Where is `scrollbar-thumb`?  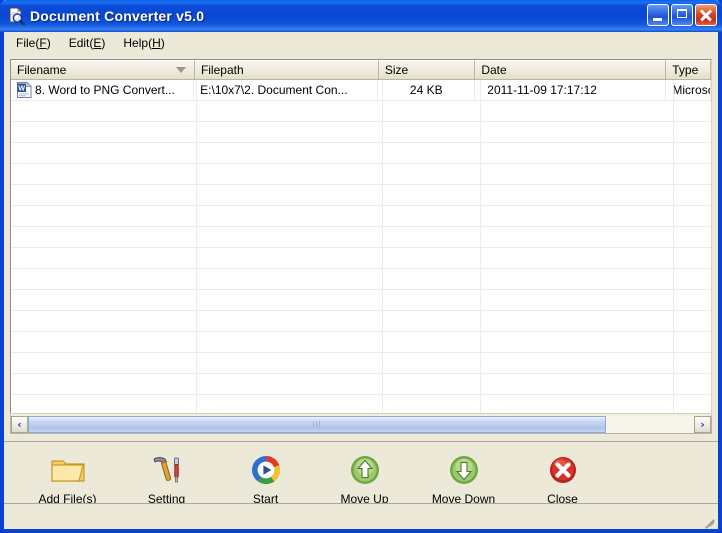 scrollbar-thumb is located at coordinates (317, 424).